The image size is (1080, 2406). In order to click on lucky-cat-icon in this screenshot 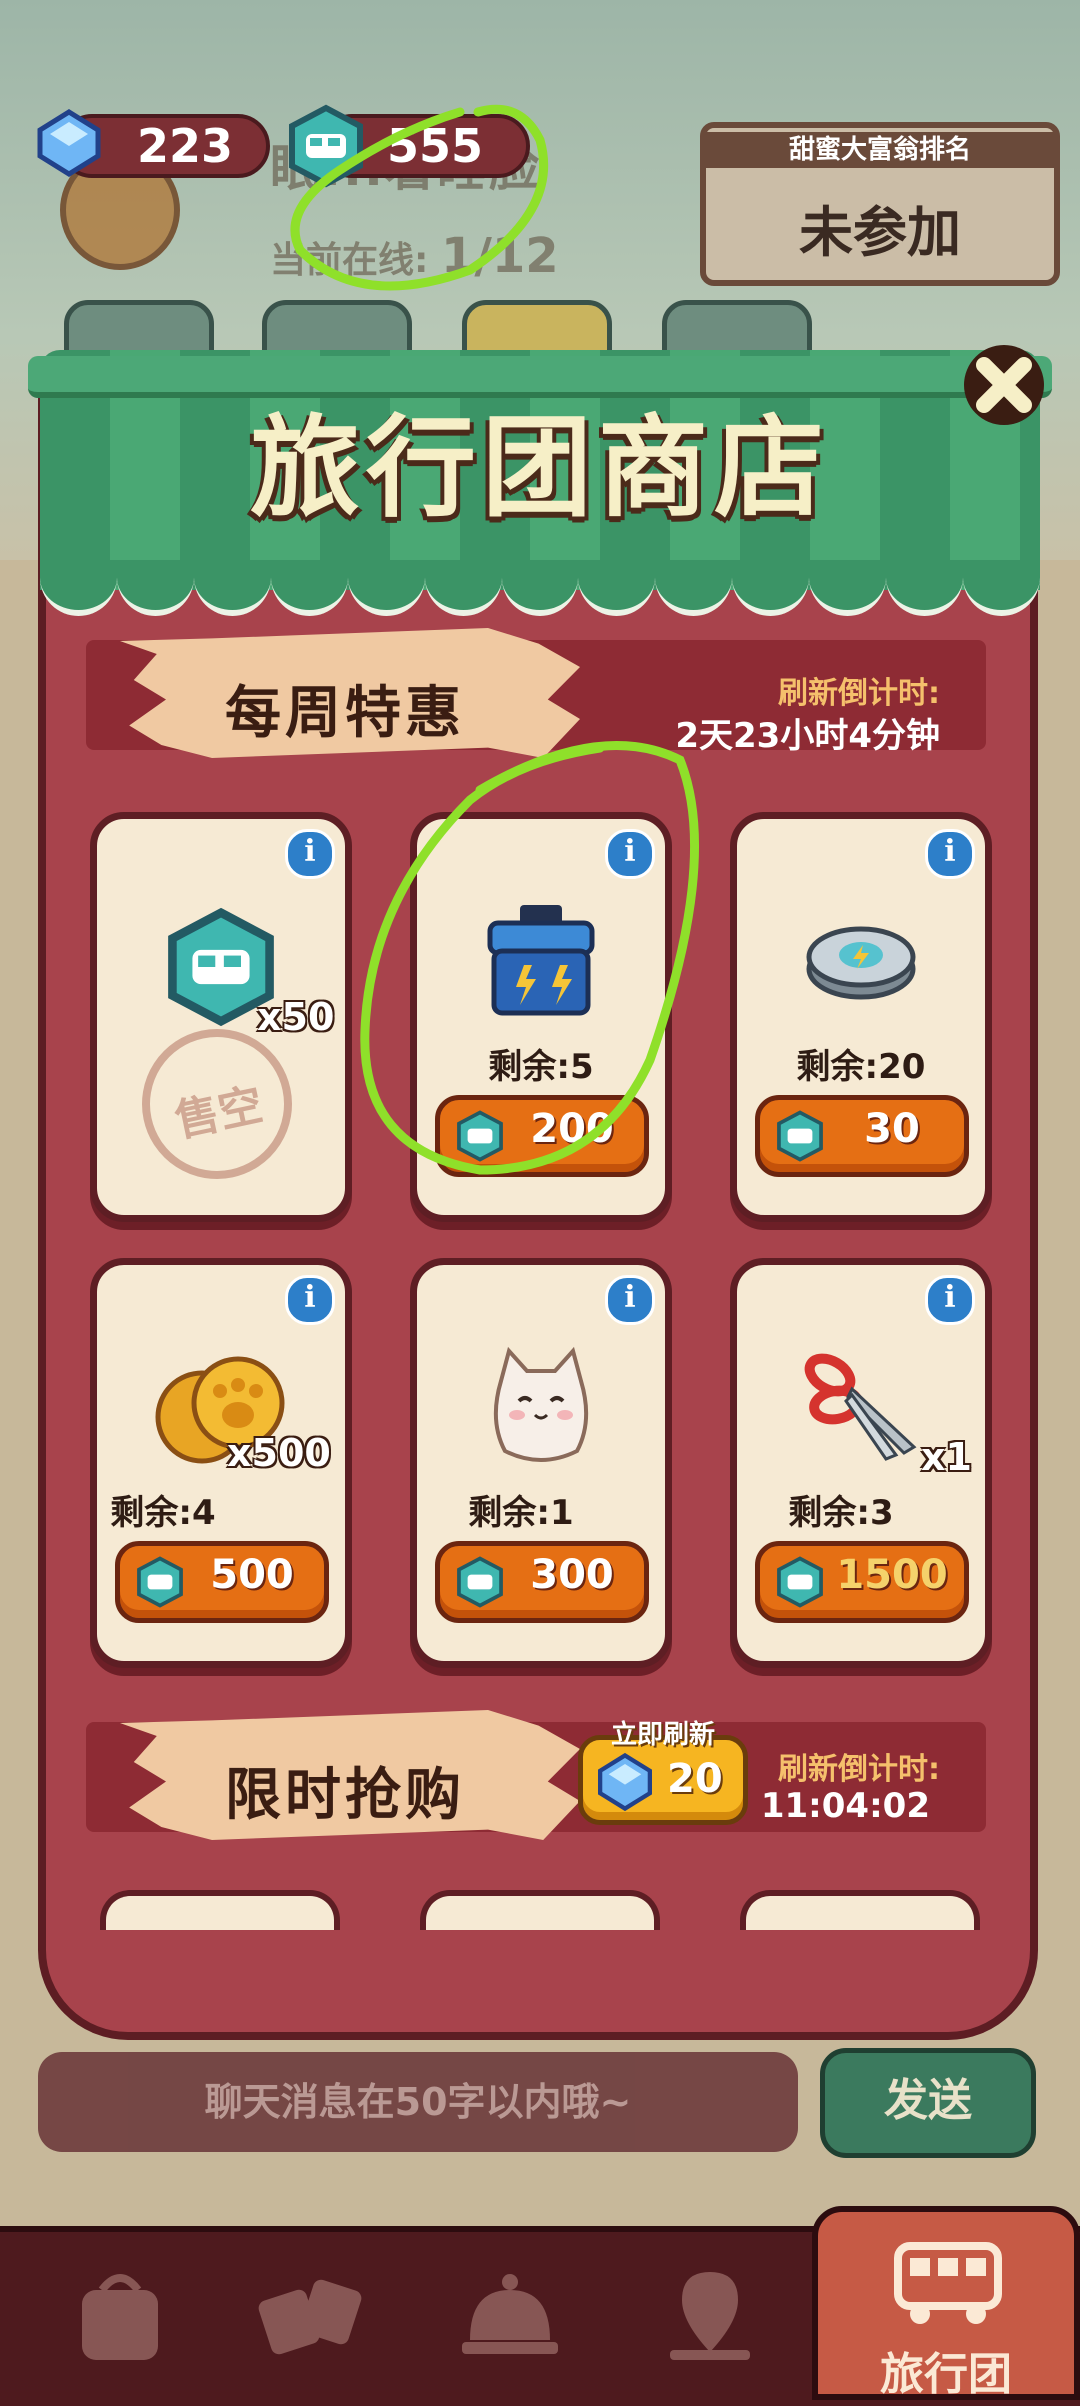, I will do `click(541, 1404)`.